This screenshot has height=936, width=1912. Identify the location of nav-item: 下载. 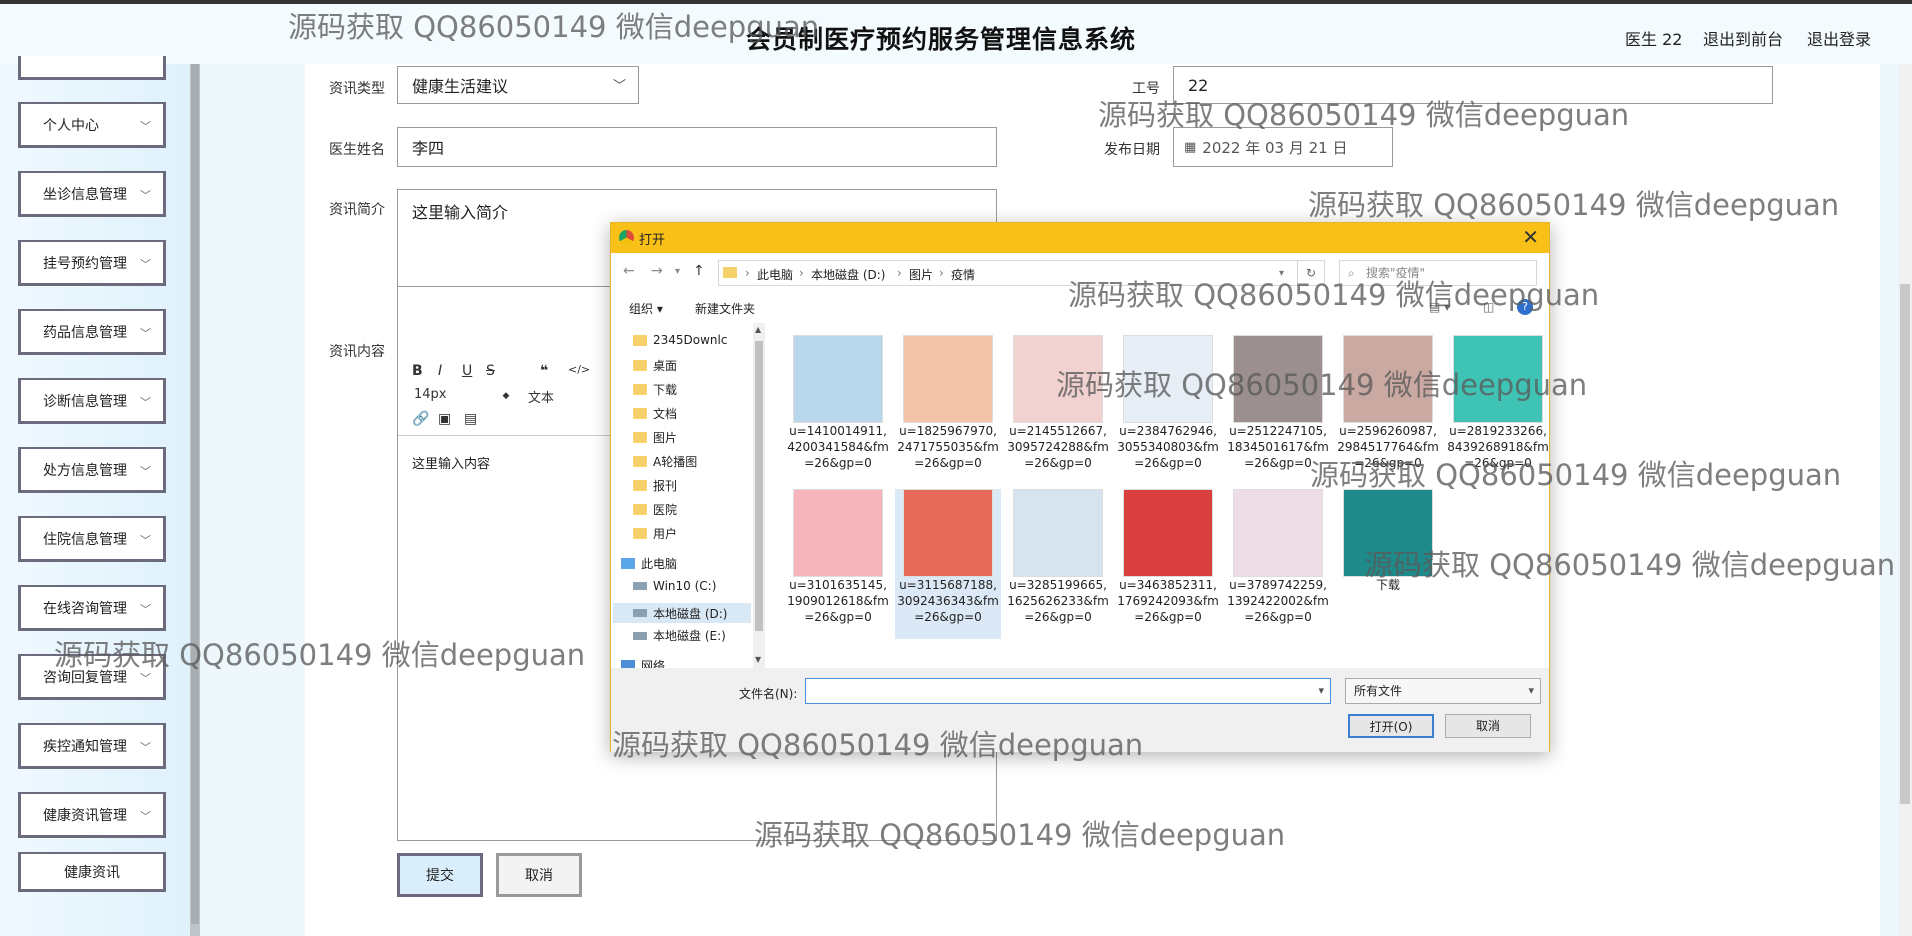
(655, 389).